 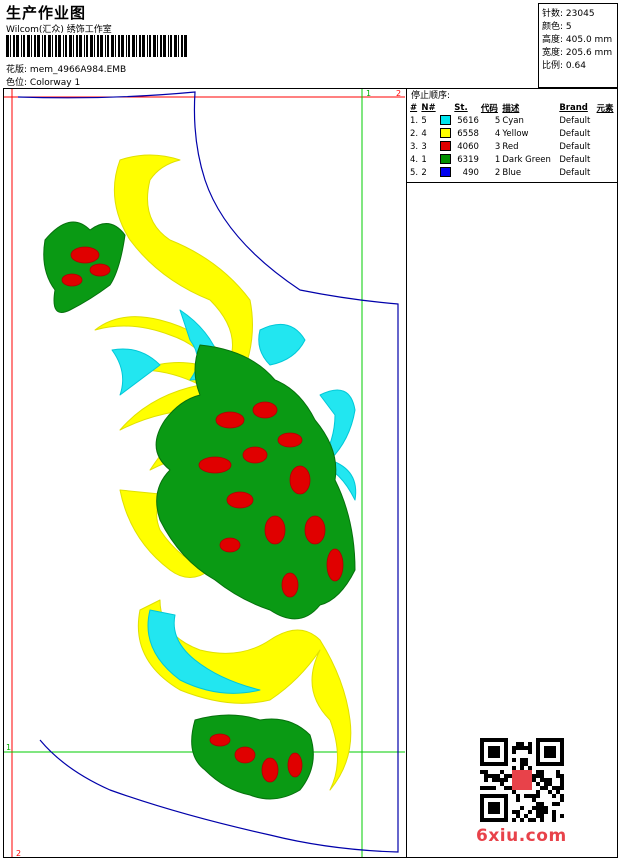 I want to click on cyan-swirl-top, so click(x=282, y=344).